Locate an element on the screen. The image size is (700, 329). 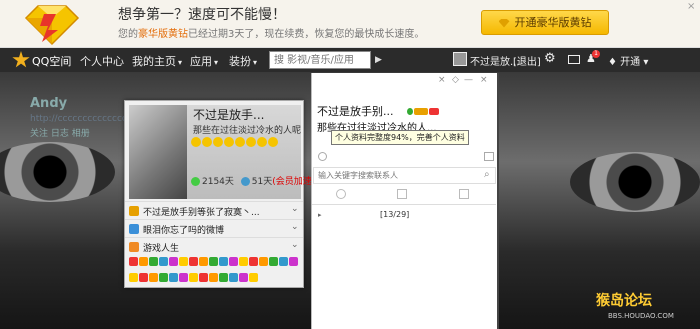
nav-my-home: 我的主页 ▾ is located at coordinates (157, 61).